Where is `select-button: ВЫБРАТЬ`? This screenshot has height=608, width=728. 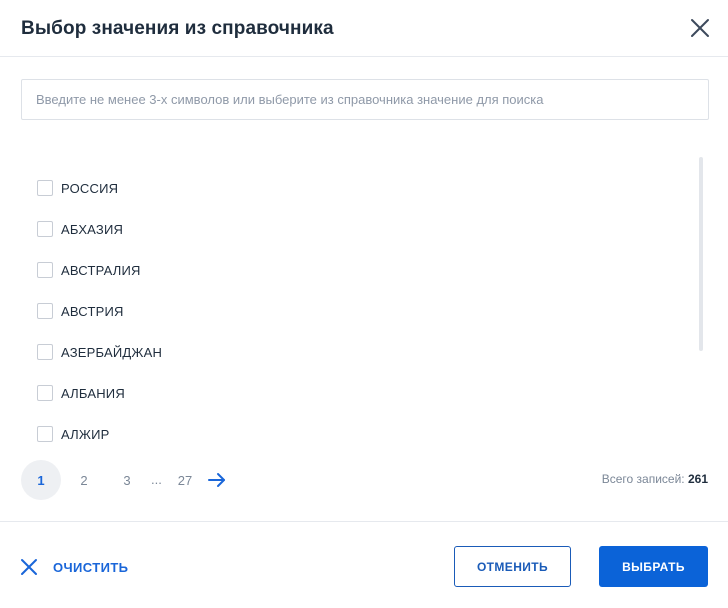 select-button: ВЫБРАТЬ is located at coordinates (653, 566).